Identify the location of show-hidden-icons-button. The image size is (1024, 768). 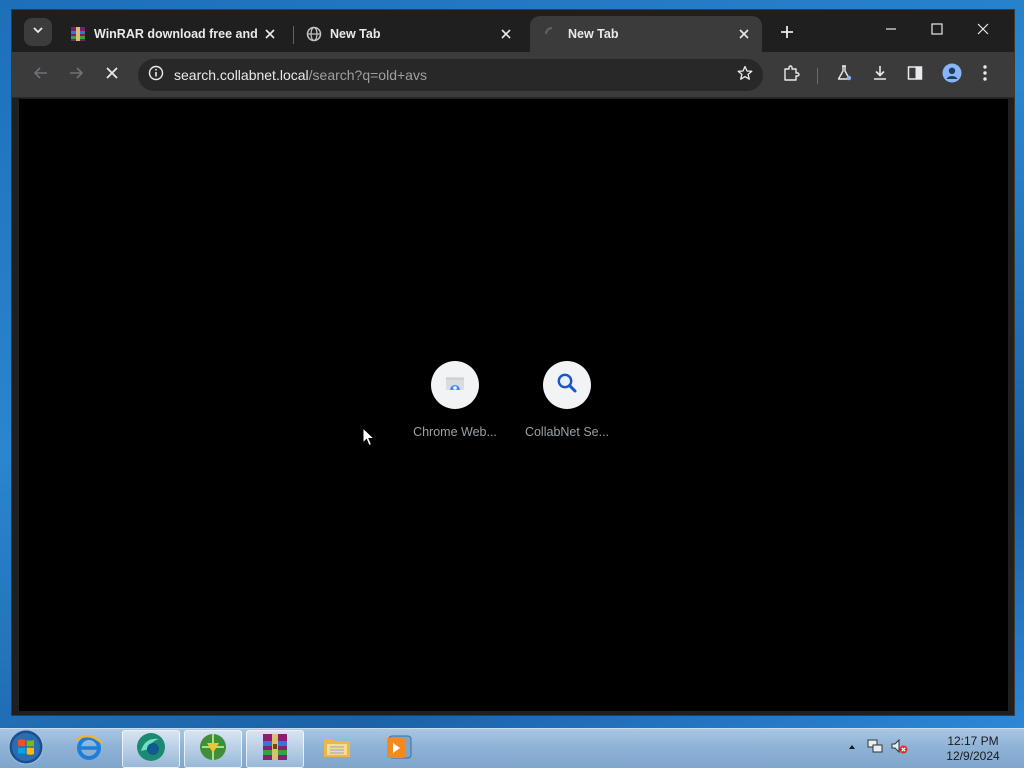
(852, 748).